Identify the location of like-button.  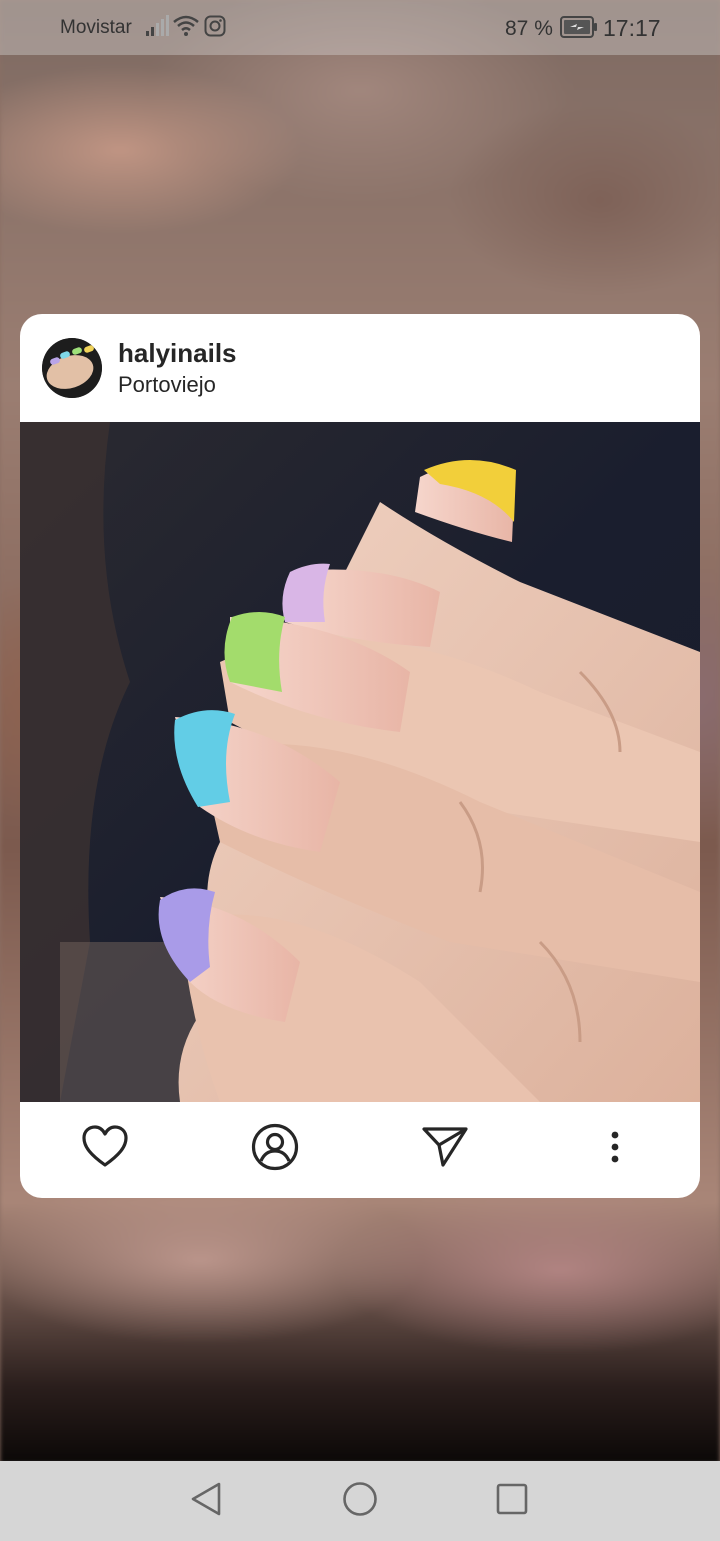
(105, 1149).